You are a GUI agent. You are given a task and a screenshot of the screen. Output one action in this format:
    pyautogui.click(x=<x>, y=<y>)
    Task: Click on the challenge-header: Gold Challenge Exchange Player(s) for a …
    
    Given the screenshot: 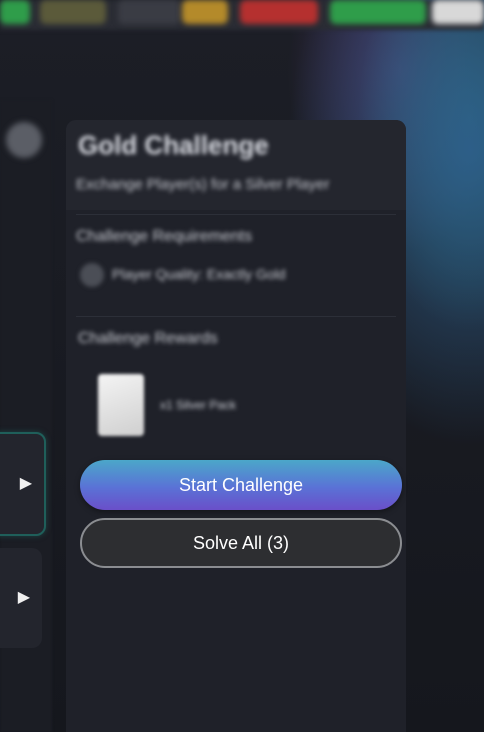 What is the action you would take?
    pyautogui.click(x=236, y=165)
    